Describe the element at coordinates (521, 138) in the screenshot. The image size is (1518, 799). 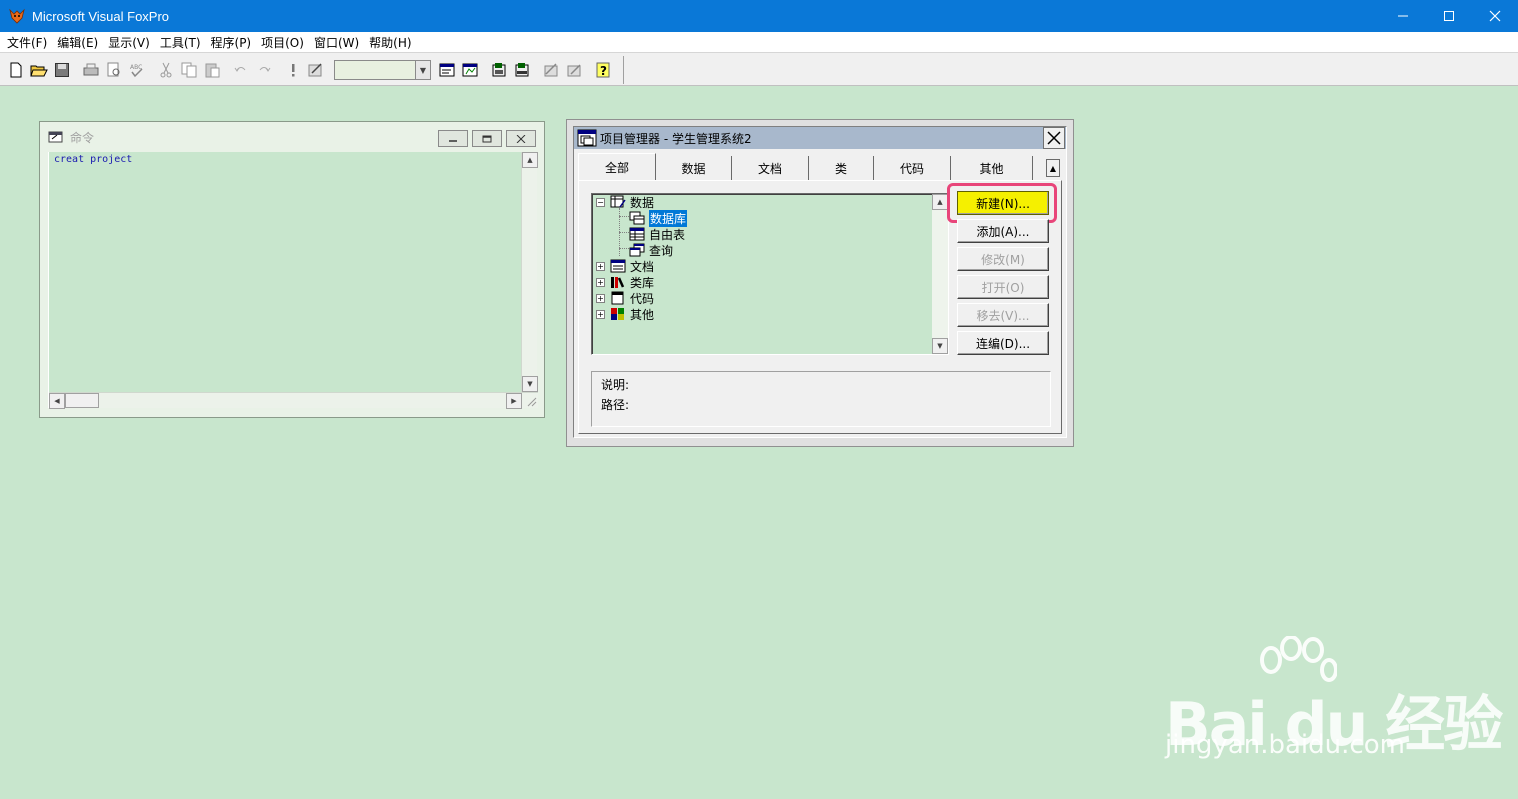
I see `command-close-button` at that location.